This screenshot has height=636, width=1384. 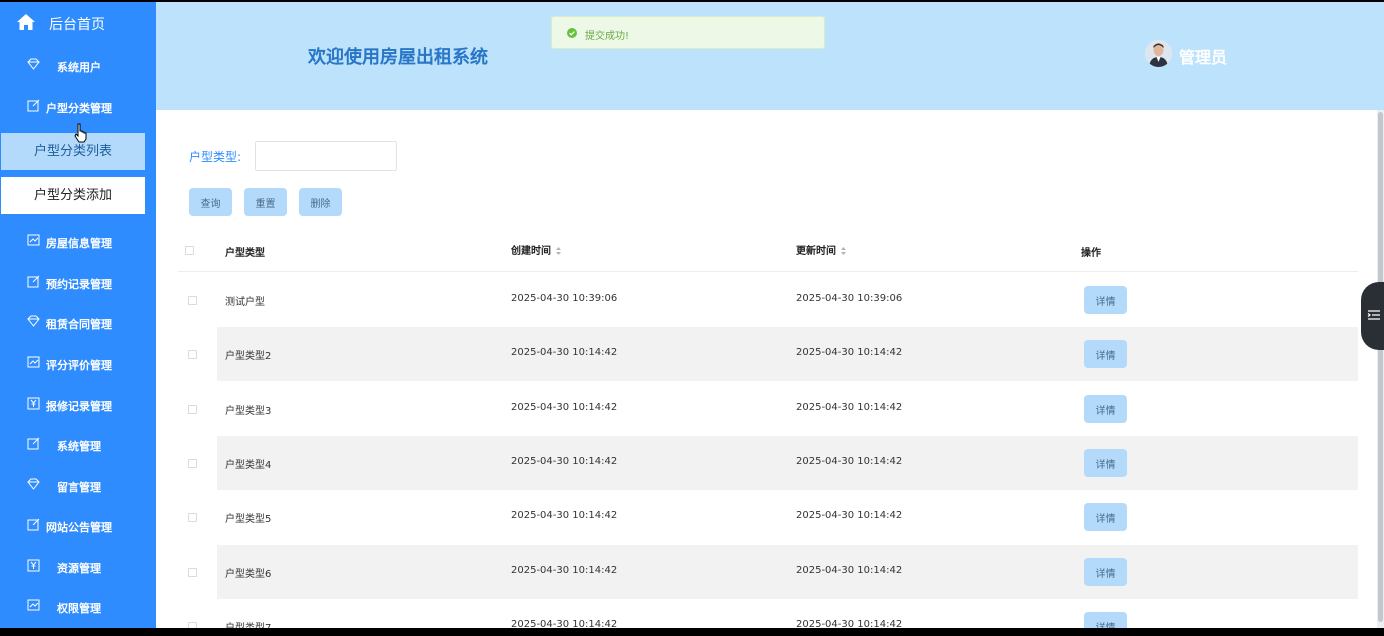 What do you see at coordinates (1380, 367) in the screenshot?
I see `scrollbar-thumb` at bounding box center [1380, 367].